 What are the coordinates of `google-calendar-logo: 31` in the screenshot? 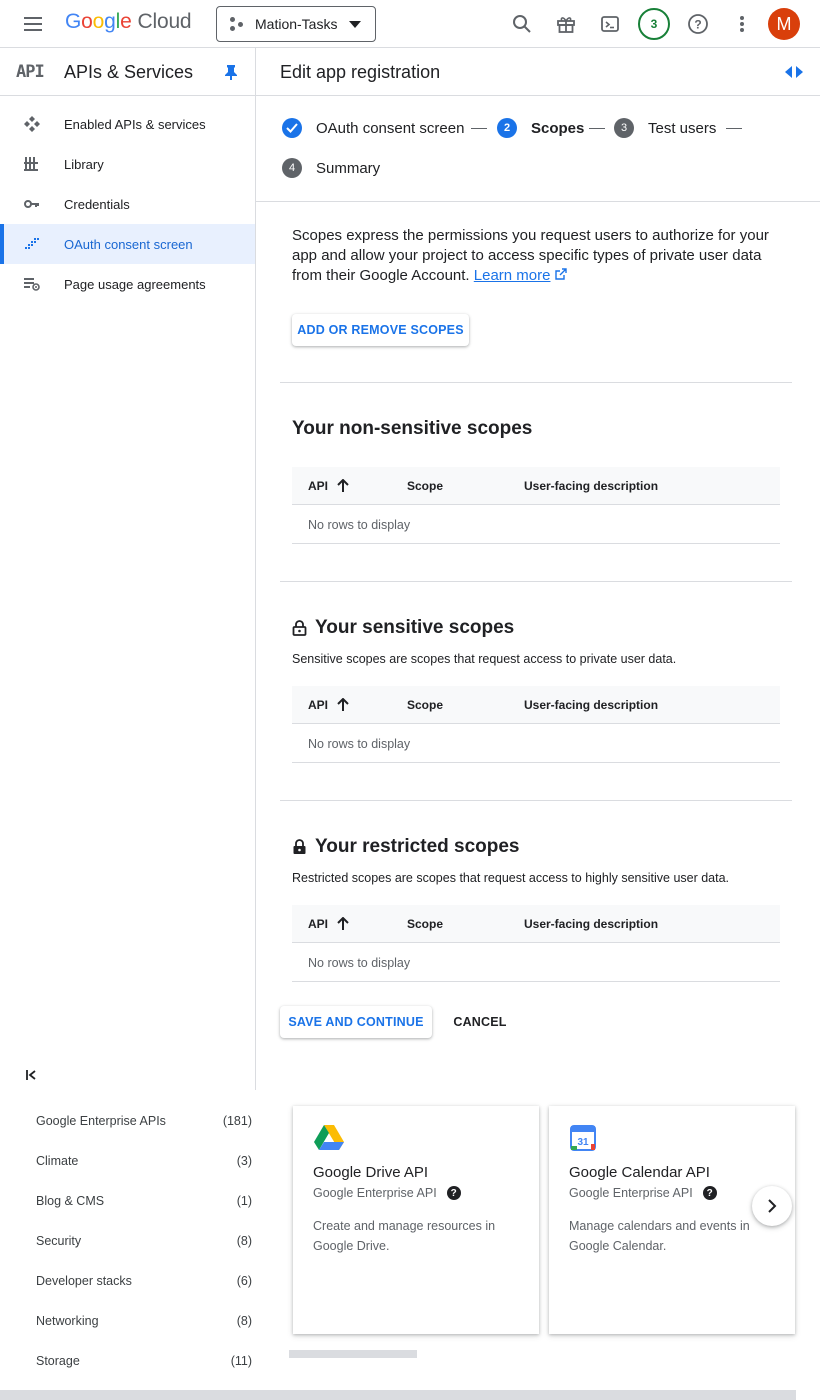 It's located at (583, 1138).